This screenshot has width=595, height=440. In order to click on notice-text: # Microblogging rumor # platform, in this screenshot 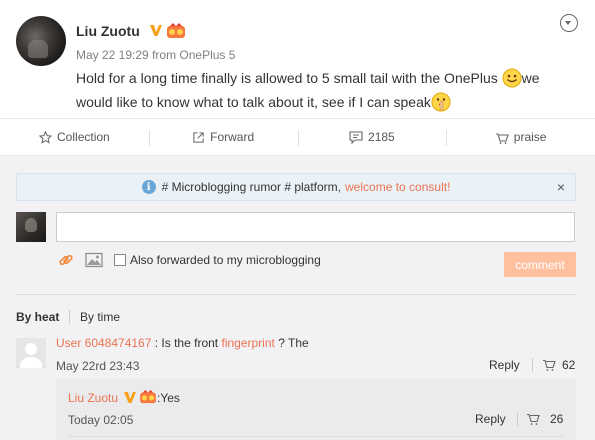, I will do `click(251, 187)`.